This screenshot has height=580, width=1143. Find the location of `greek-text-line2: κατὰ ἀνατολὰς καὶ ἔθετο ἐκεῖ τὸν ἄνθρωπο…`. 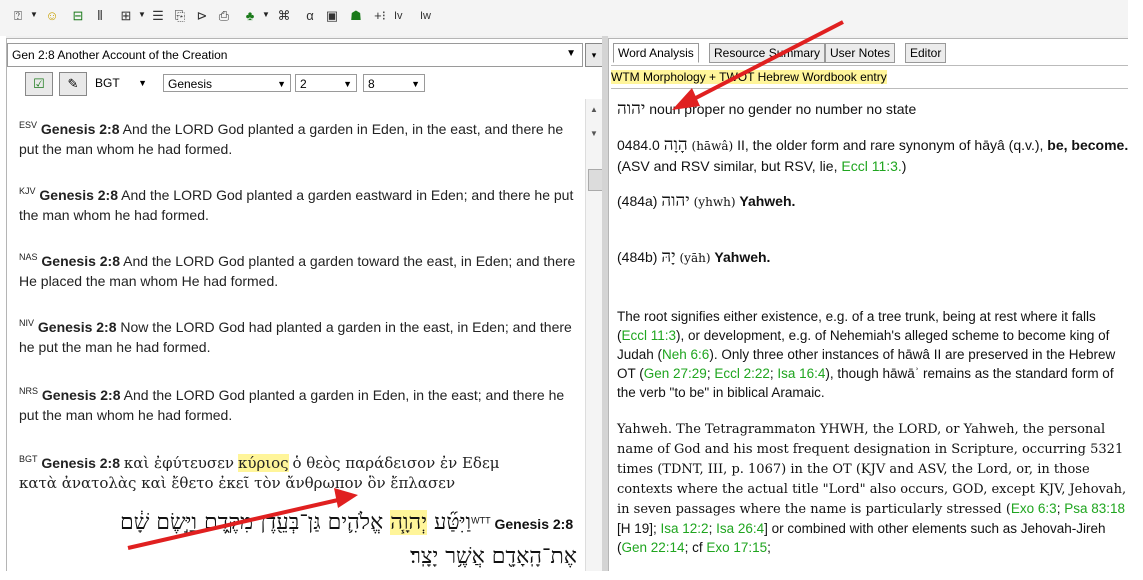

greek-text-line2: κατὰ ἀνατολὰς καὶ ἔθετο ἐκεῖ τὸν ἄνθρωπο… is located at coordinates (237, 483).